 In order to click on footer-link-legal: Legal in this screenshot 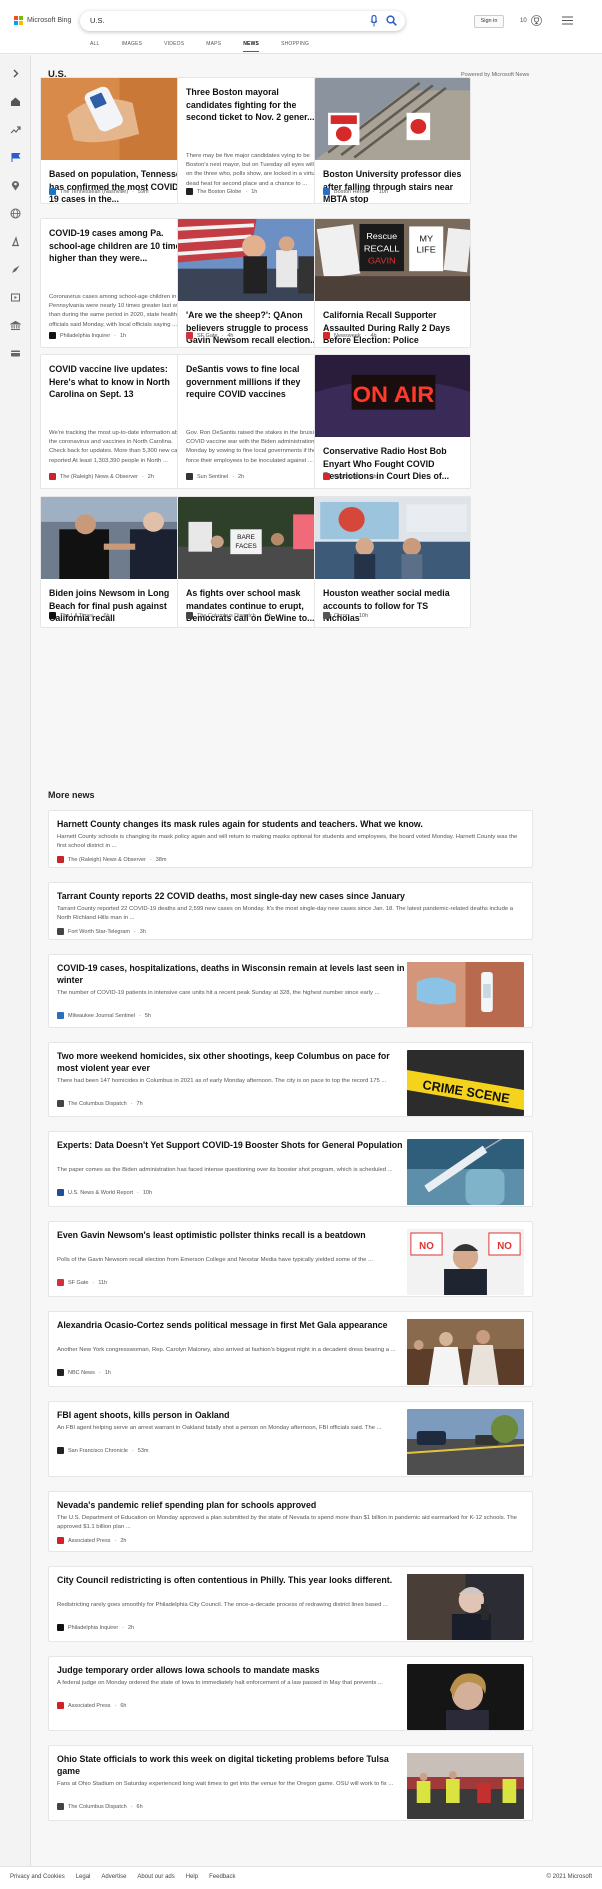, I will do `click(83, 1877)`.